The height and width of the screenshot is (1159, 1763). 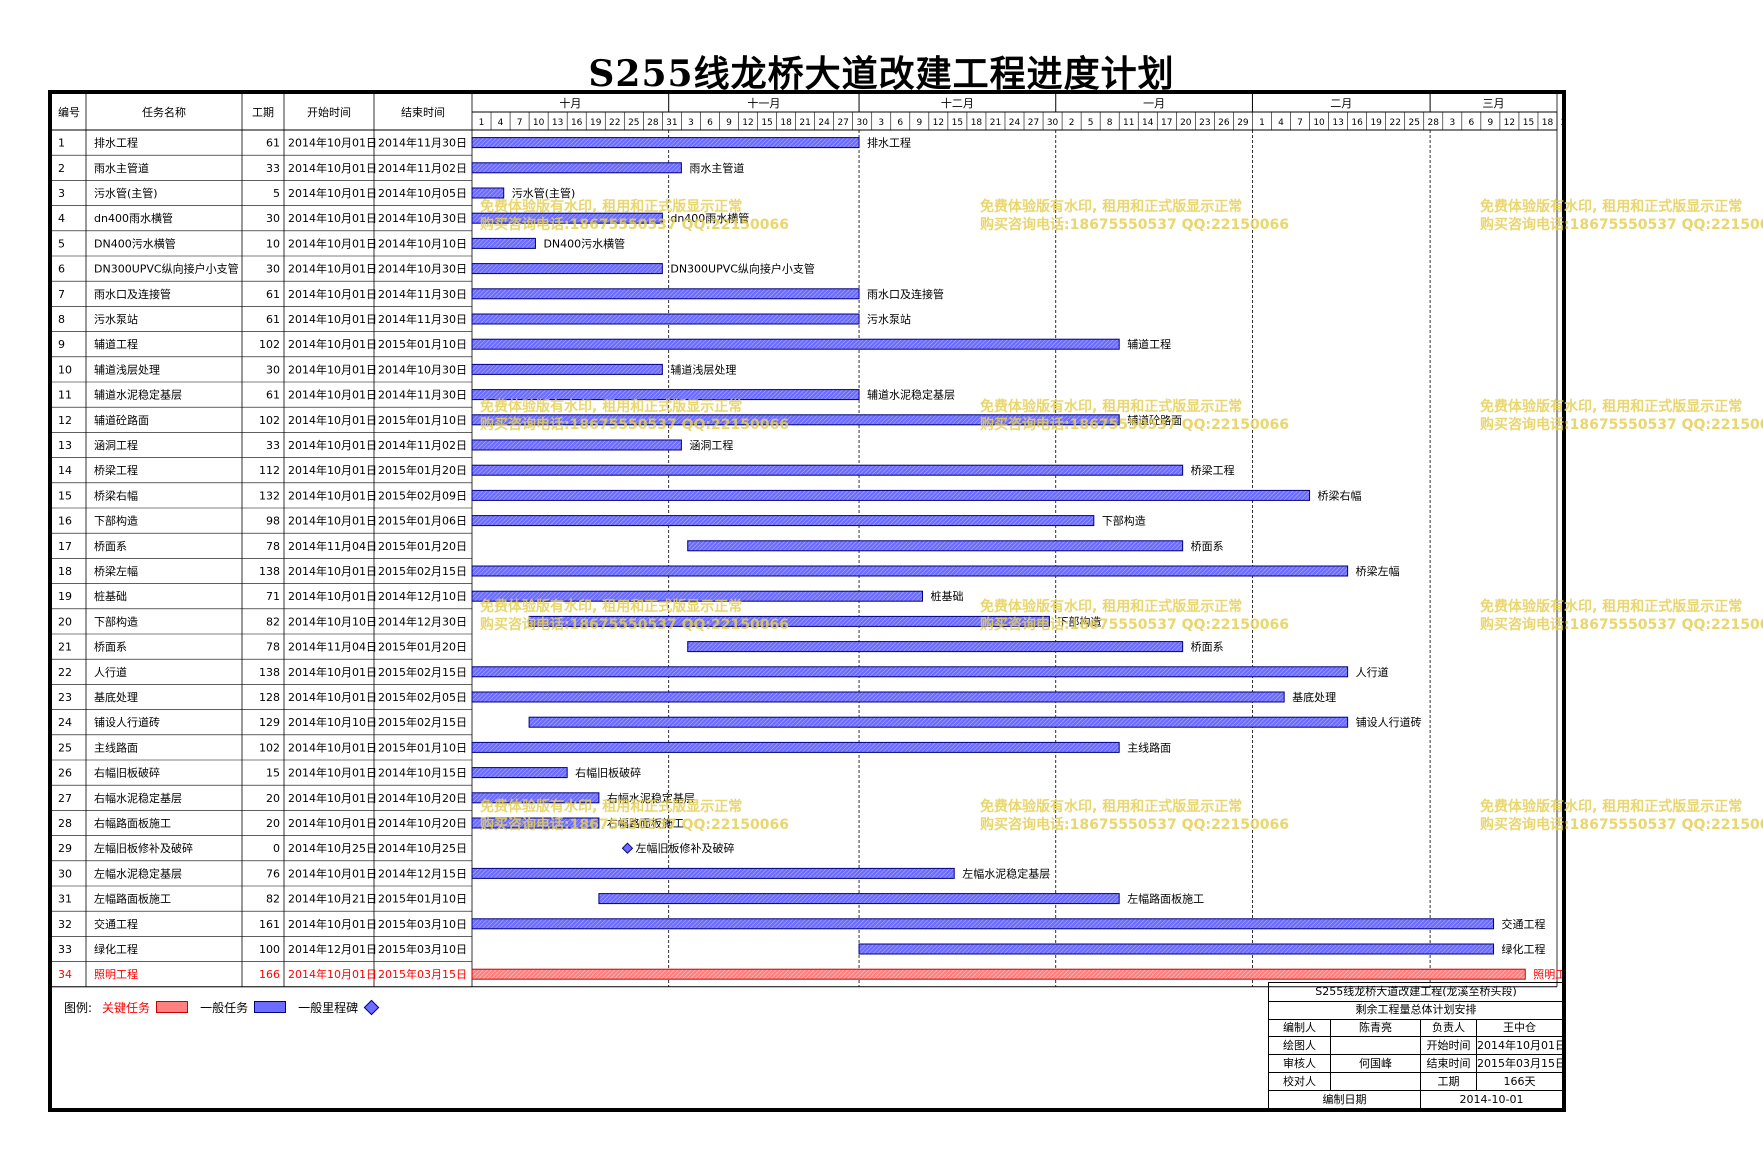 What do you see at coordinates (269, 571) in the screenshot?
I see `task-duration: 138` at bounding box center [269, 571].